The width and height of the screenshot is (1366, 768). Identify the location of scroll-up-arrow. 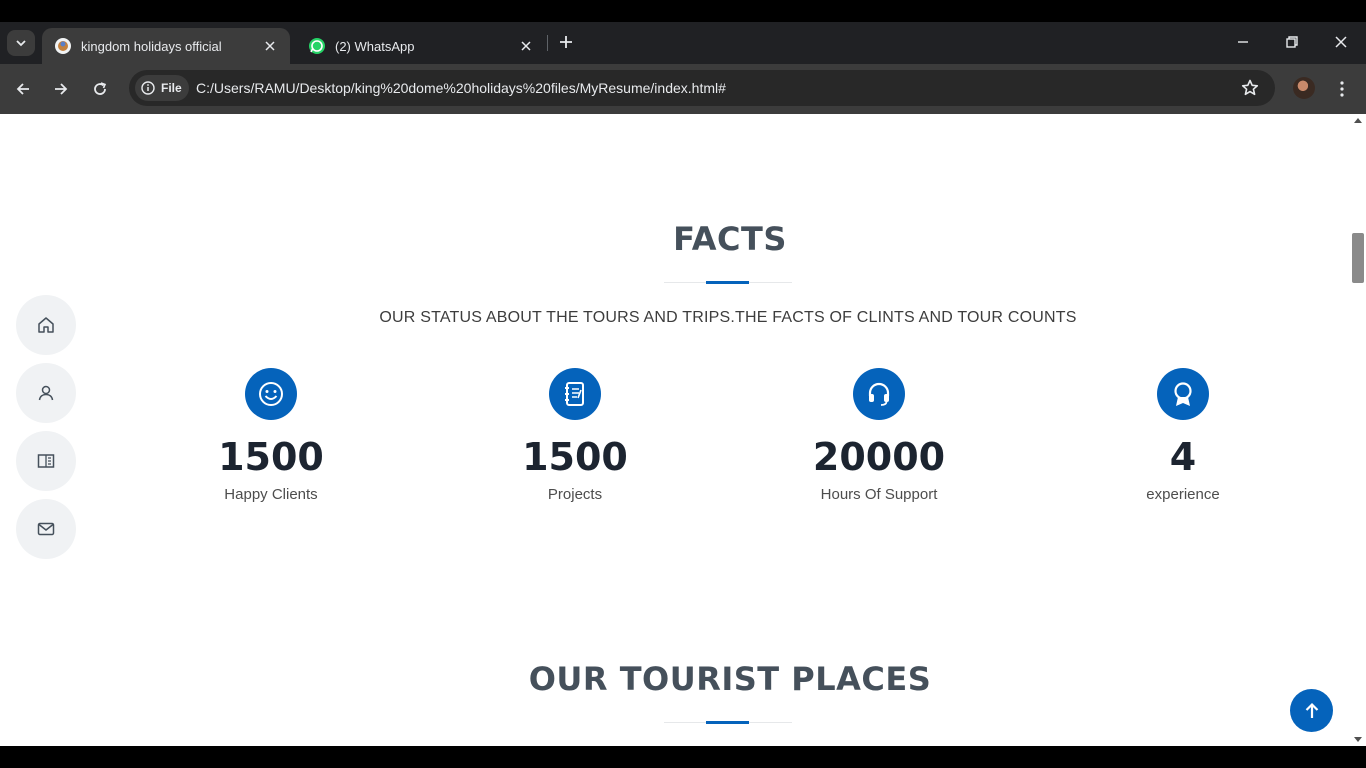
(1358, 120).